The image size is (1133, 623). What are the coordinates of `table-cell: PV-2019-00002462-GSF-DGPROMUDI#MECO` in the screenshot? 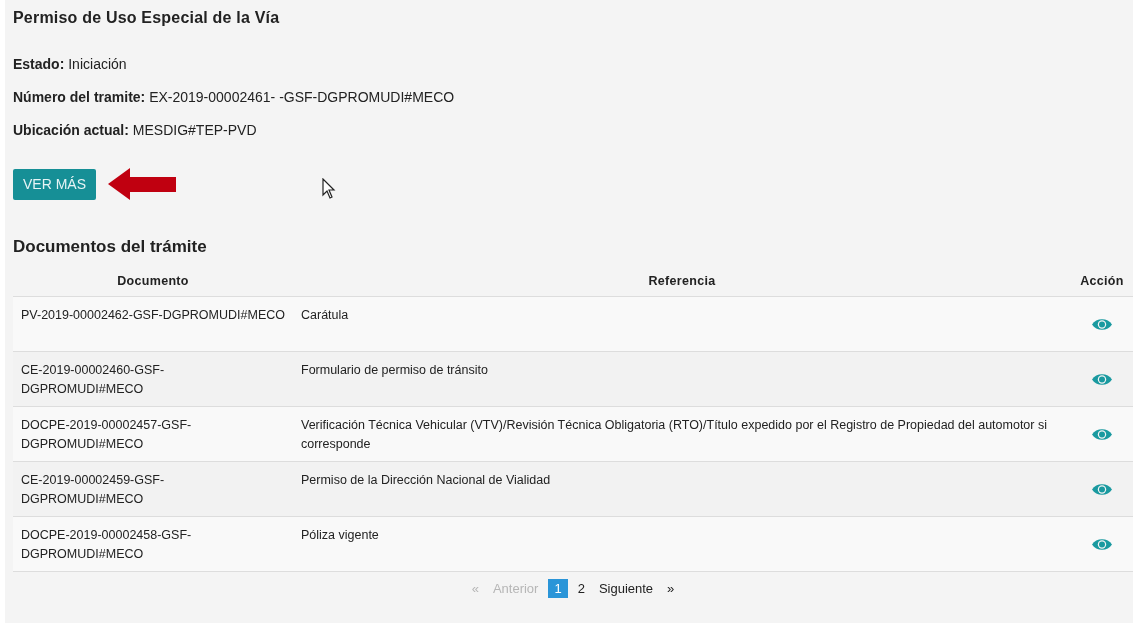 It's located at (153, 324).